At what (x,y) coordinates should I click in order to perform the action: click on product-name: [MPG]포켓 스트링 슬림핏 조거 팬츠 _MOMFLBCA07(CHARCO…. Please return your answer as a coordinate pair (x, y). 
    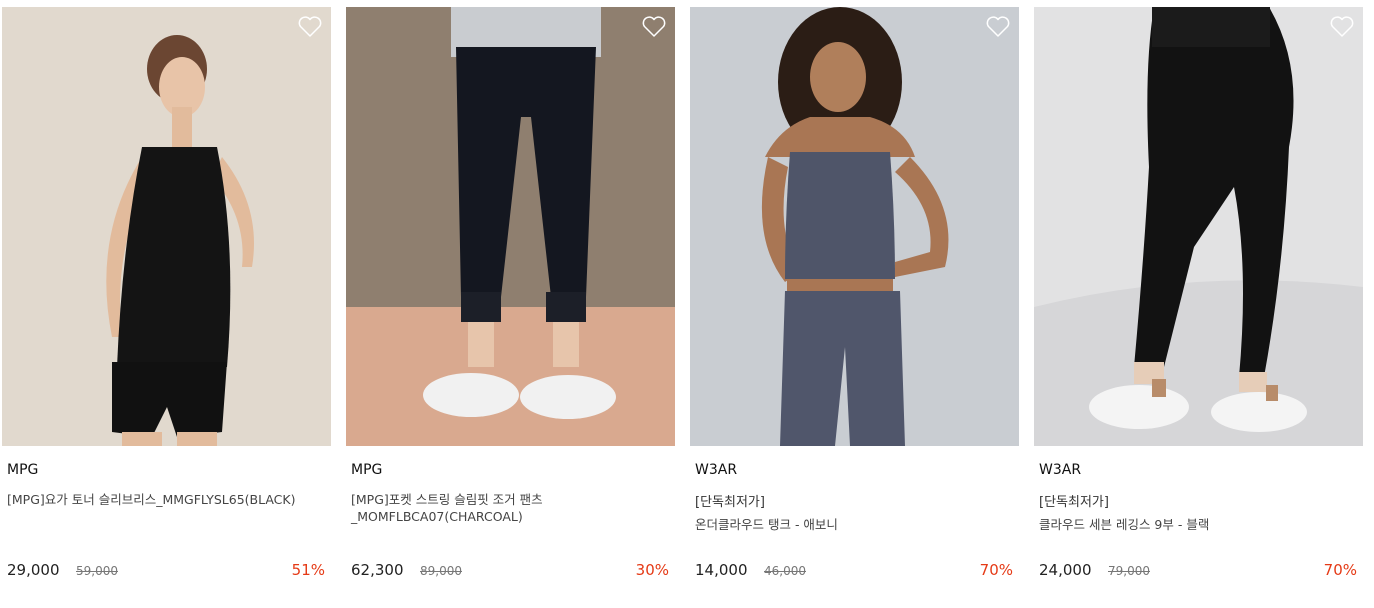
    Looking at the image, I should click on (506, 508).